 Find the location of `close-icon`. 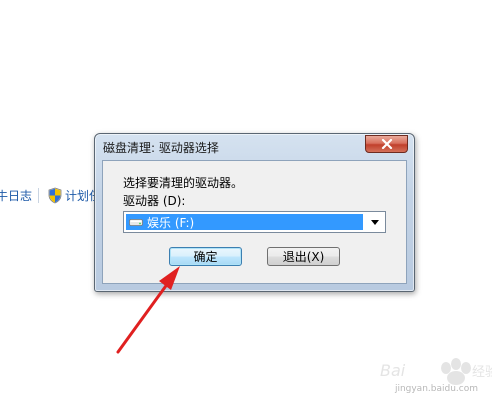

close-icon is located at coordinates (386, 144).